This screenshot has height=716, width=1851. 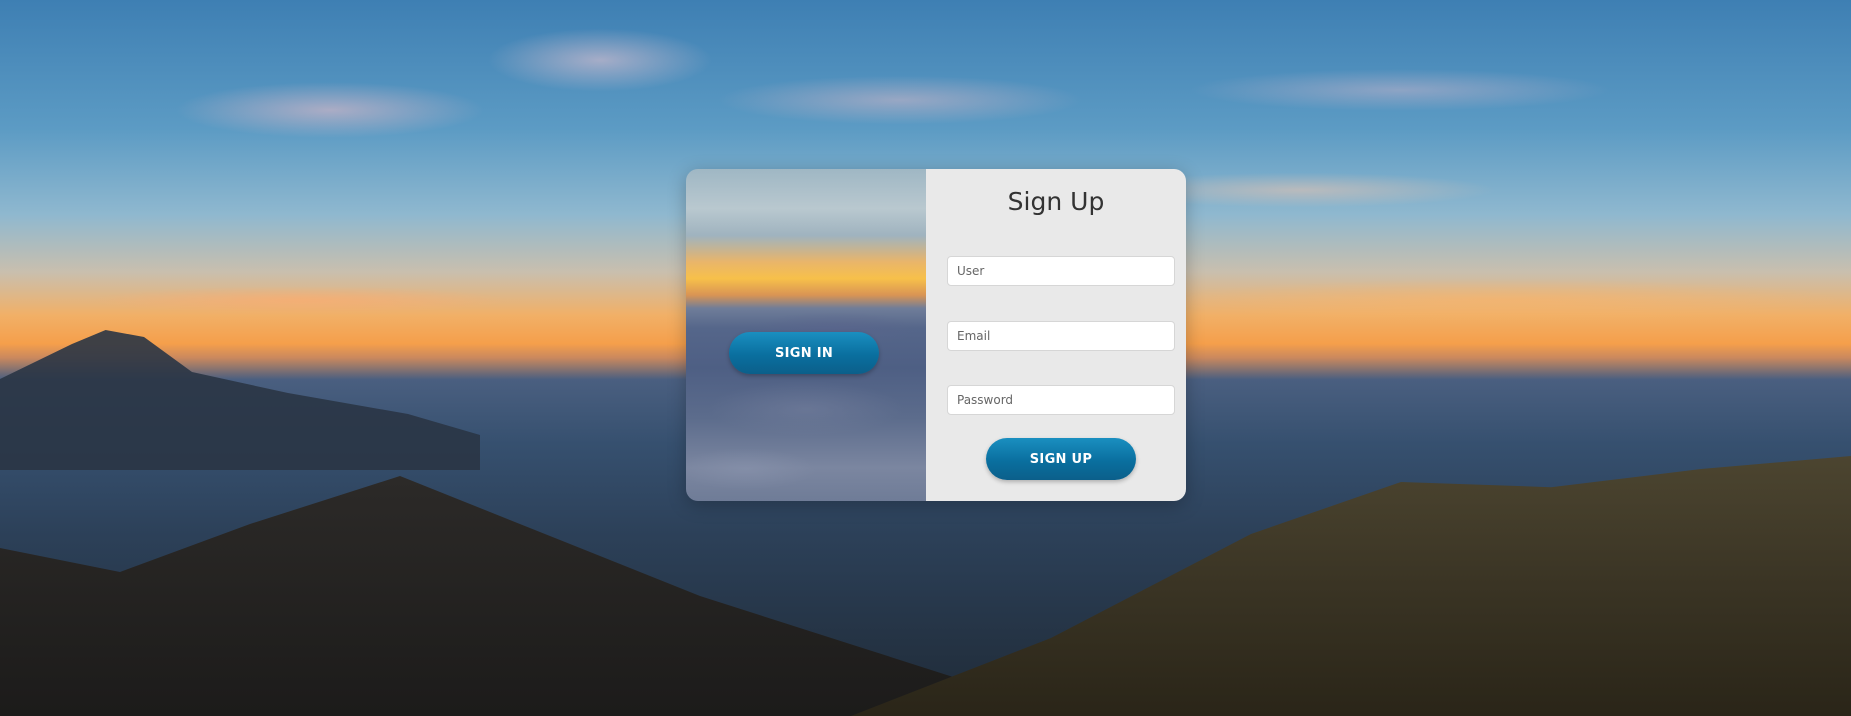 What do you see at coordinates (1056, 201) in the screenshot?
I see `signup-title: Sign Up` at bounding box center [1056, 201].